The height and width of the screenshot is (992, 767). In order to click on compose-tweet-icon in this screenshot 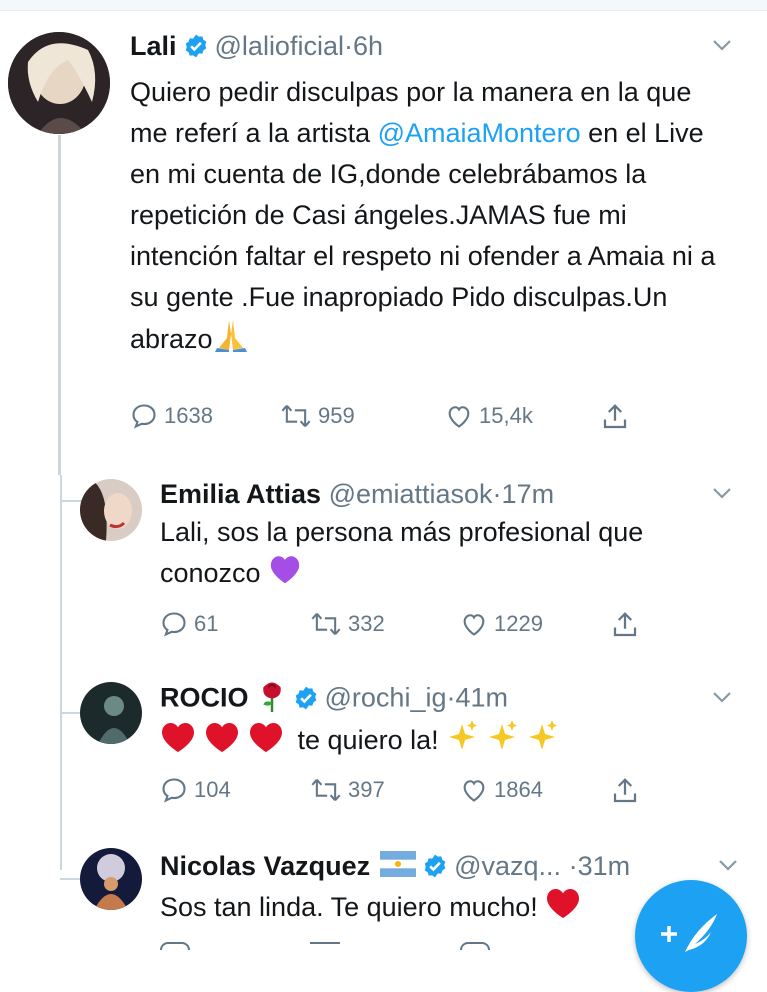, I will do `click(689, 933)`.